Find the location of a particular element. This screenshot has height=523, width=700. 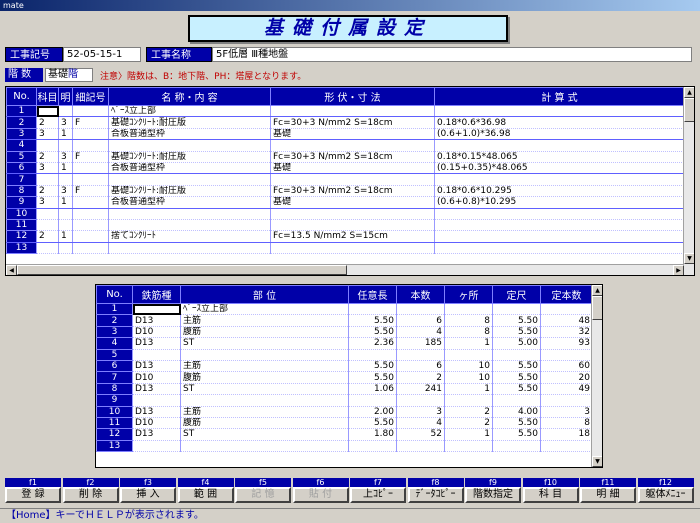

item-row: 10 is located at coordinates (345, 214).